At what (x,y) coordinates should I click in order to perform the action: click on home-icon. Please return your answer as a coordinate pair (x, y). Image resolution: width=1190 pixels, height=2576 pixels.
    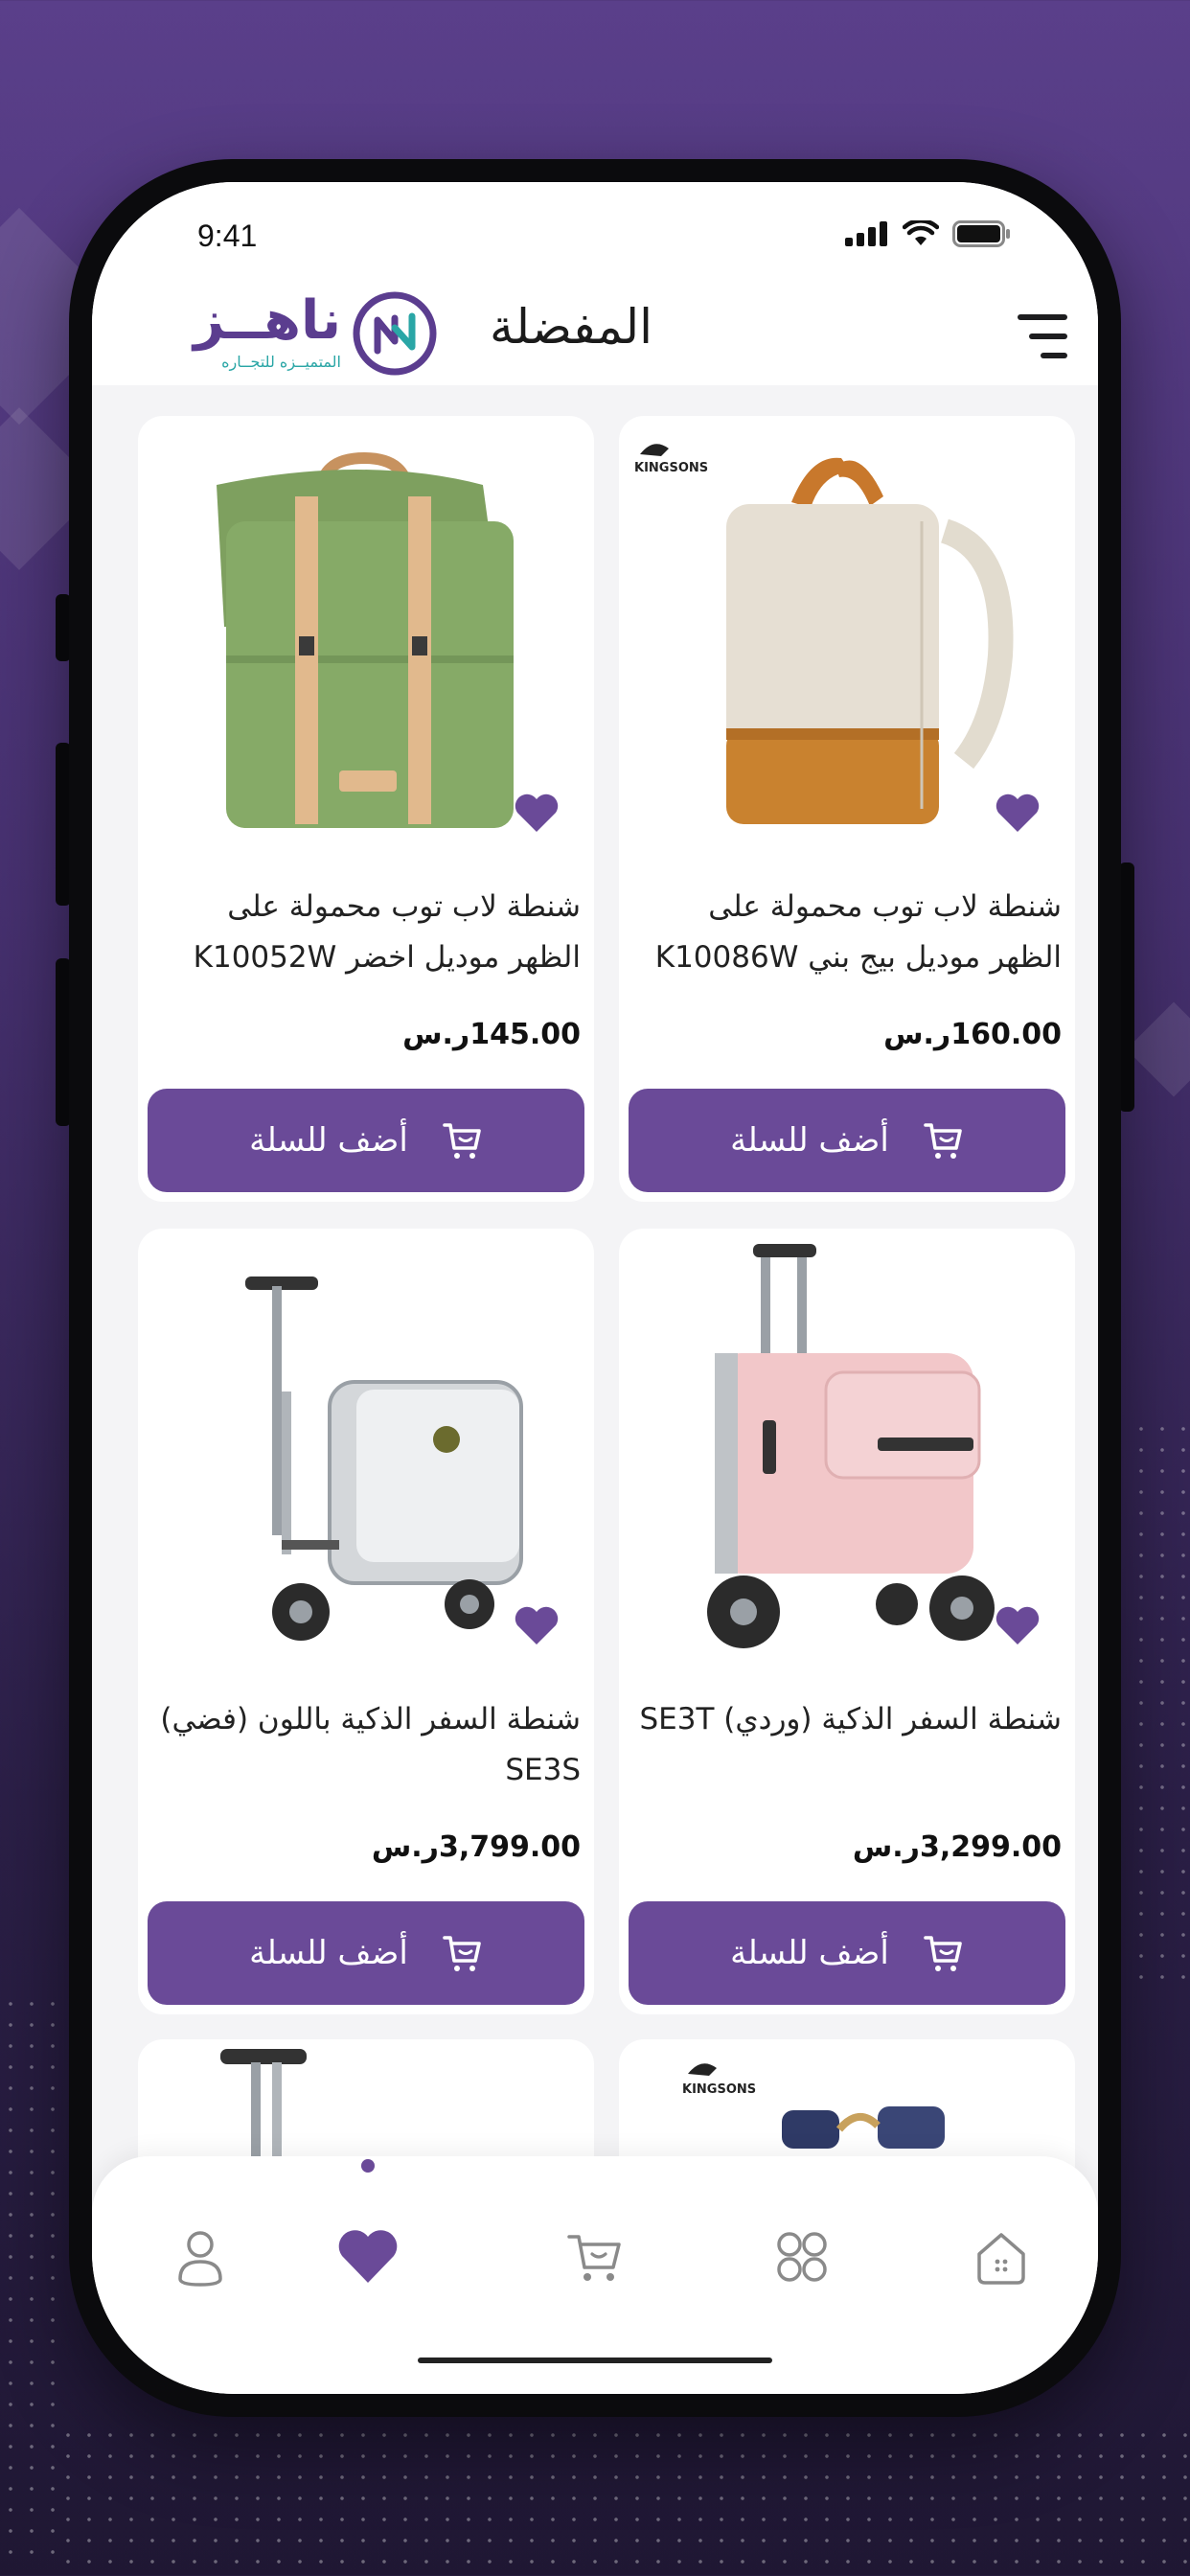
    Looking at the image, I should click on (1002, 2256).